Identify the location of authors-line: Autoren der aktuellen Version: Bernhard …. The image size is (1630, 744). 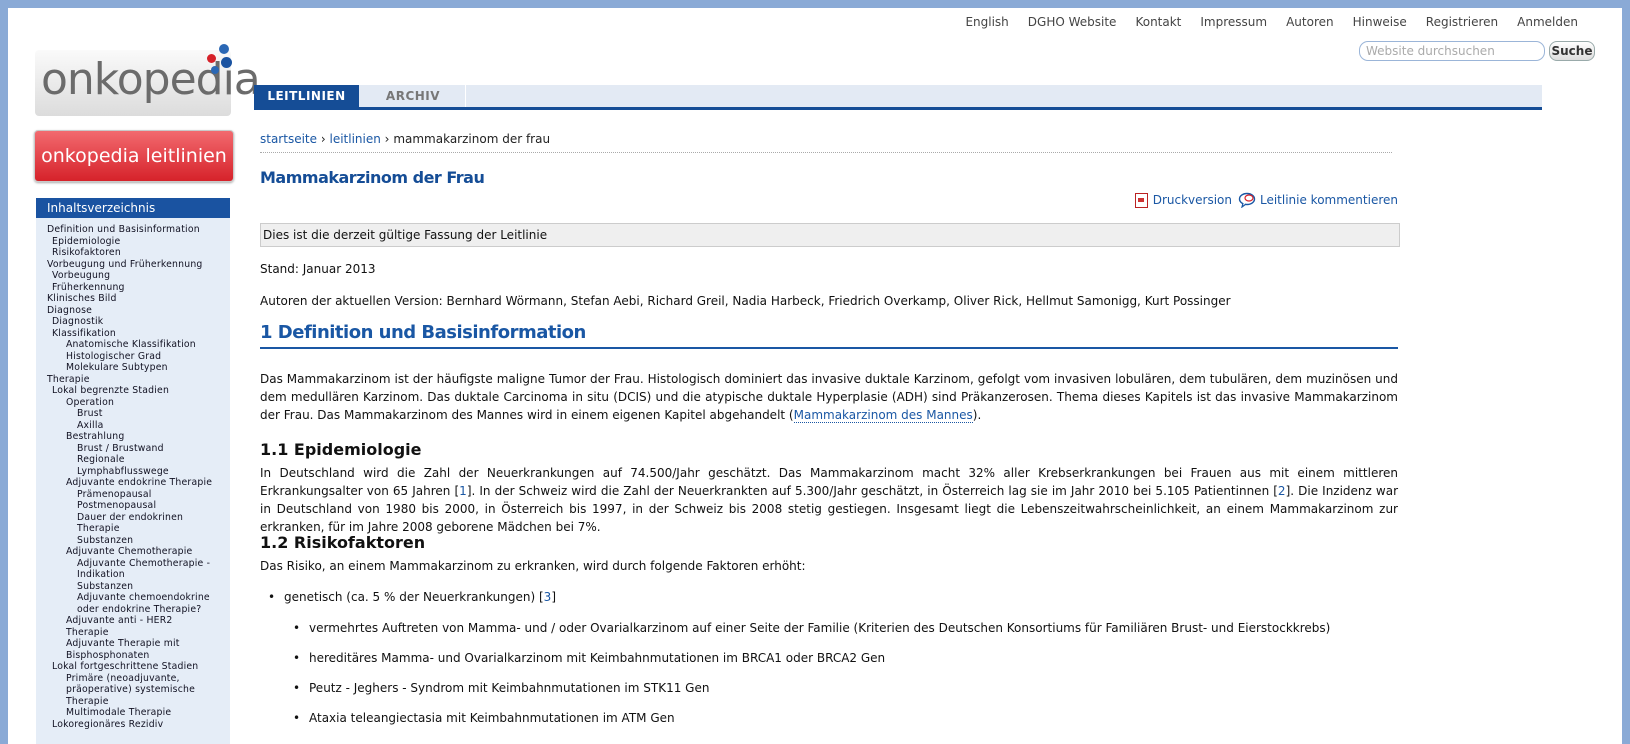
(745, 301).